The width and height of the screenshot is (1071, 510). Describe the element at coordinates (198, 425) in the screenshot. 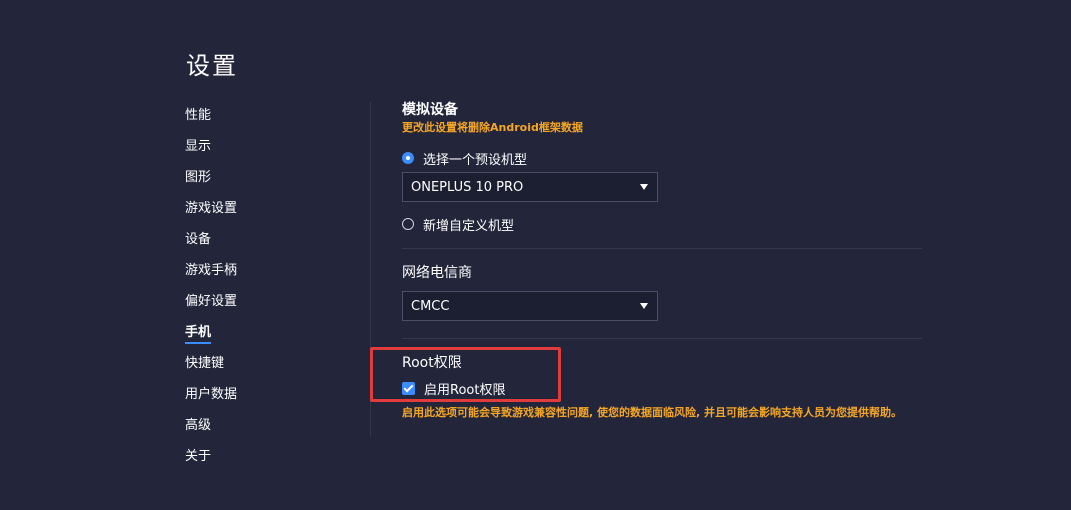

I see `sidebar-item-label: 高级` at that location.